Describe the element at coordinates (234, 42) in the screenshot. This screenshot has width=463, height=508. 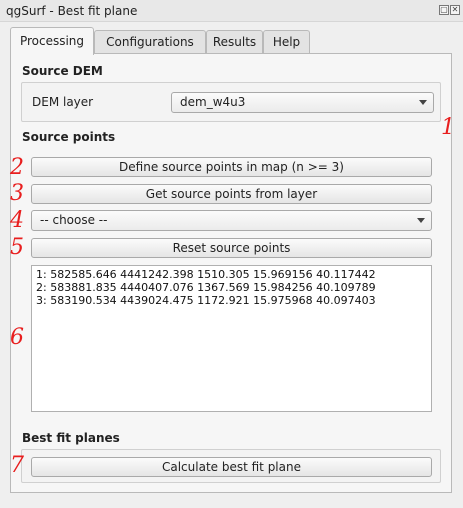
I see `tab-results: Results` at that location.